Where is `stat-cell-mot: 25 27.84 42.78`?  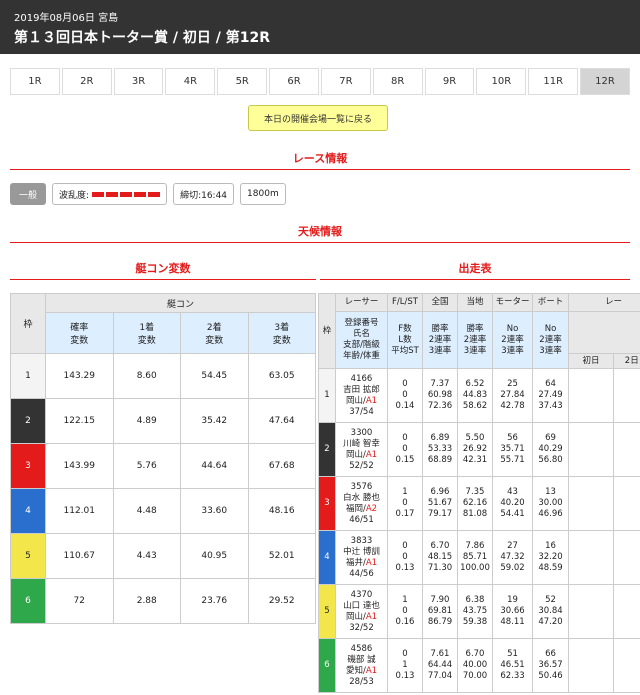 stat-cell-mot: 25 27.84 42.78 is located at coordinates (512, 395).